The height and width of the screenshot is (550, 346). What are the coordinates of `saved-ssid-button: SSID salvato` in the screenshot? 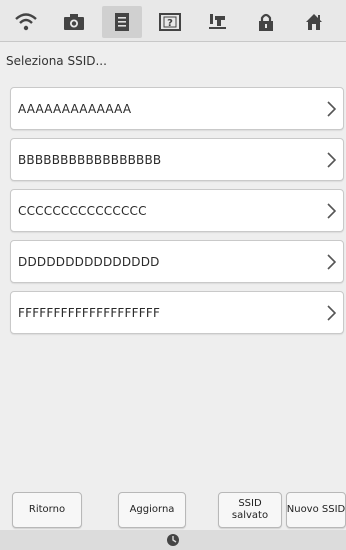 It's located at (250, 510).